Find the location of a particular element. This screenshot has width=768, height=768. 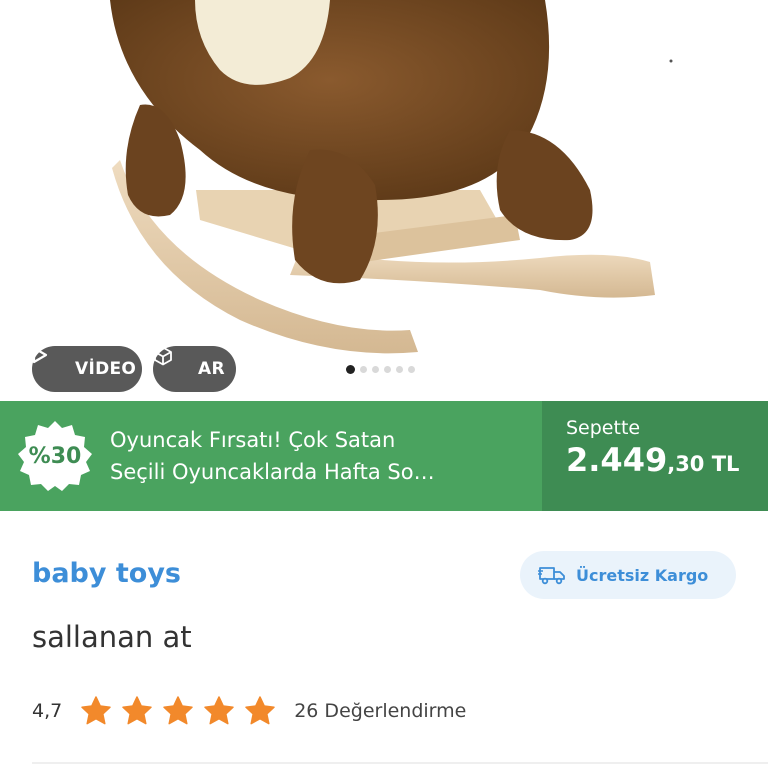

rating-stars is located at coordinates (178, 711).